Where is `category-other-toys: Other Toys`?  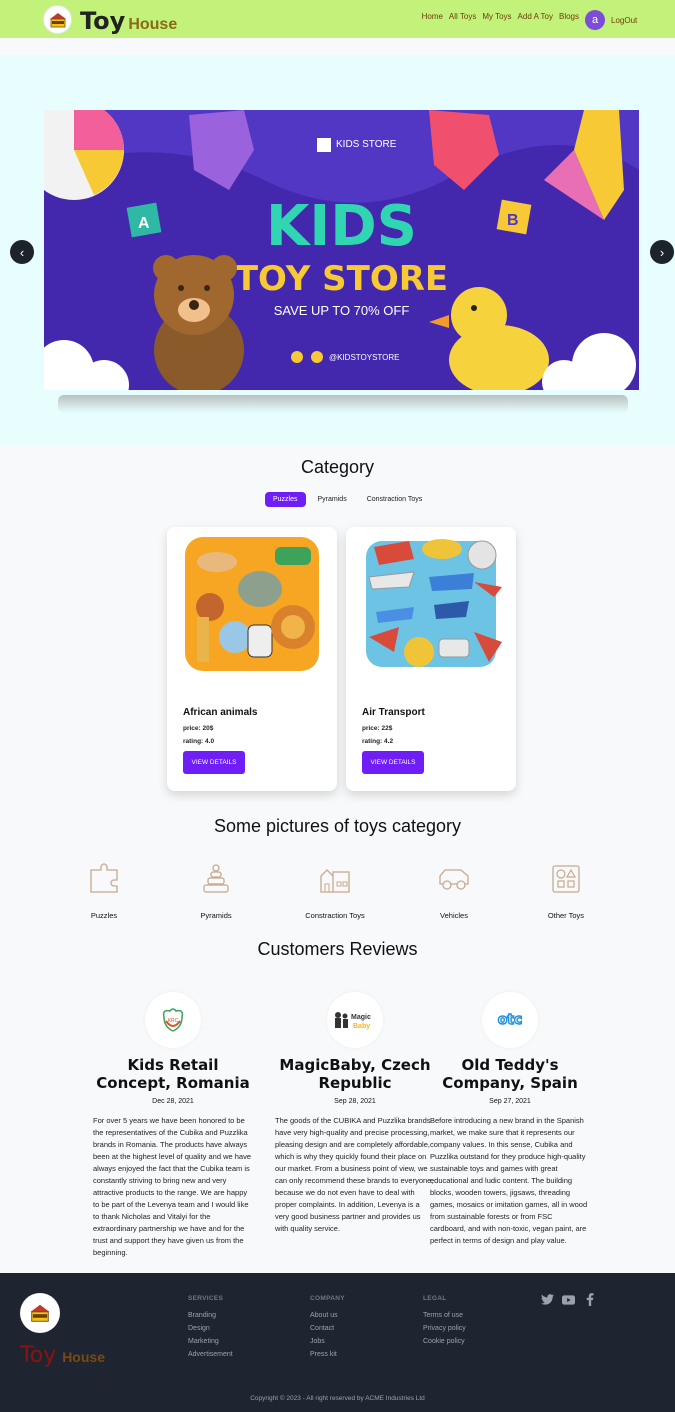 category-other-toys: Other Toys is located at coordinates (566, 891).